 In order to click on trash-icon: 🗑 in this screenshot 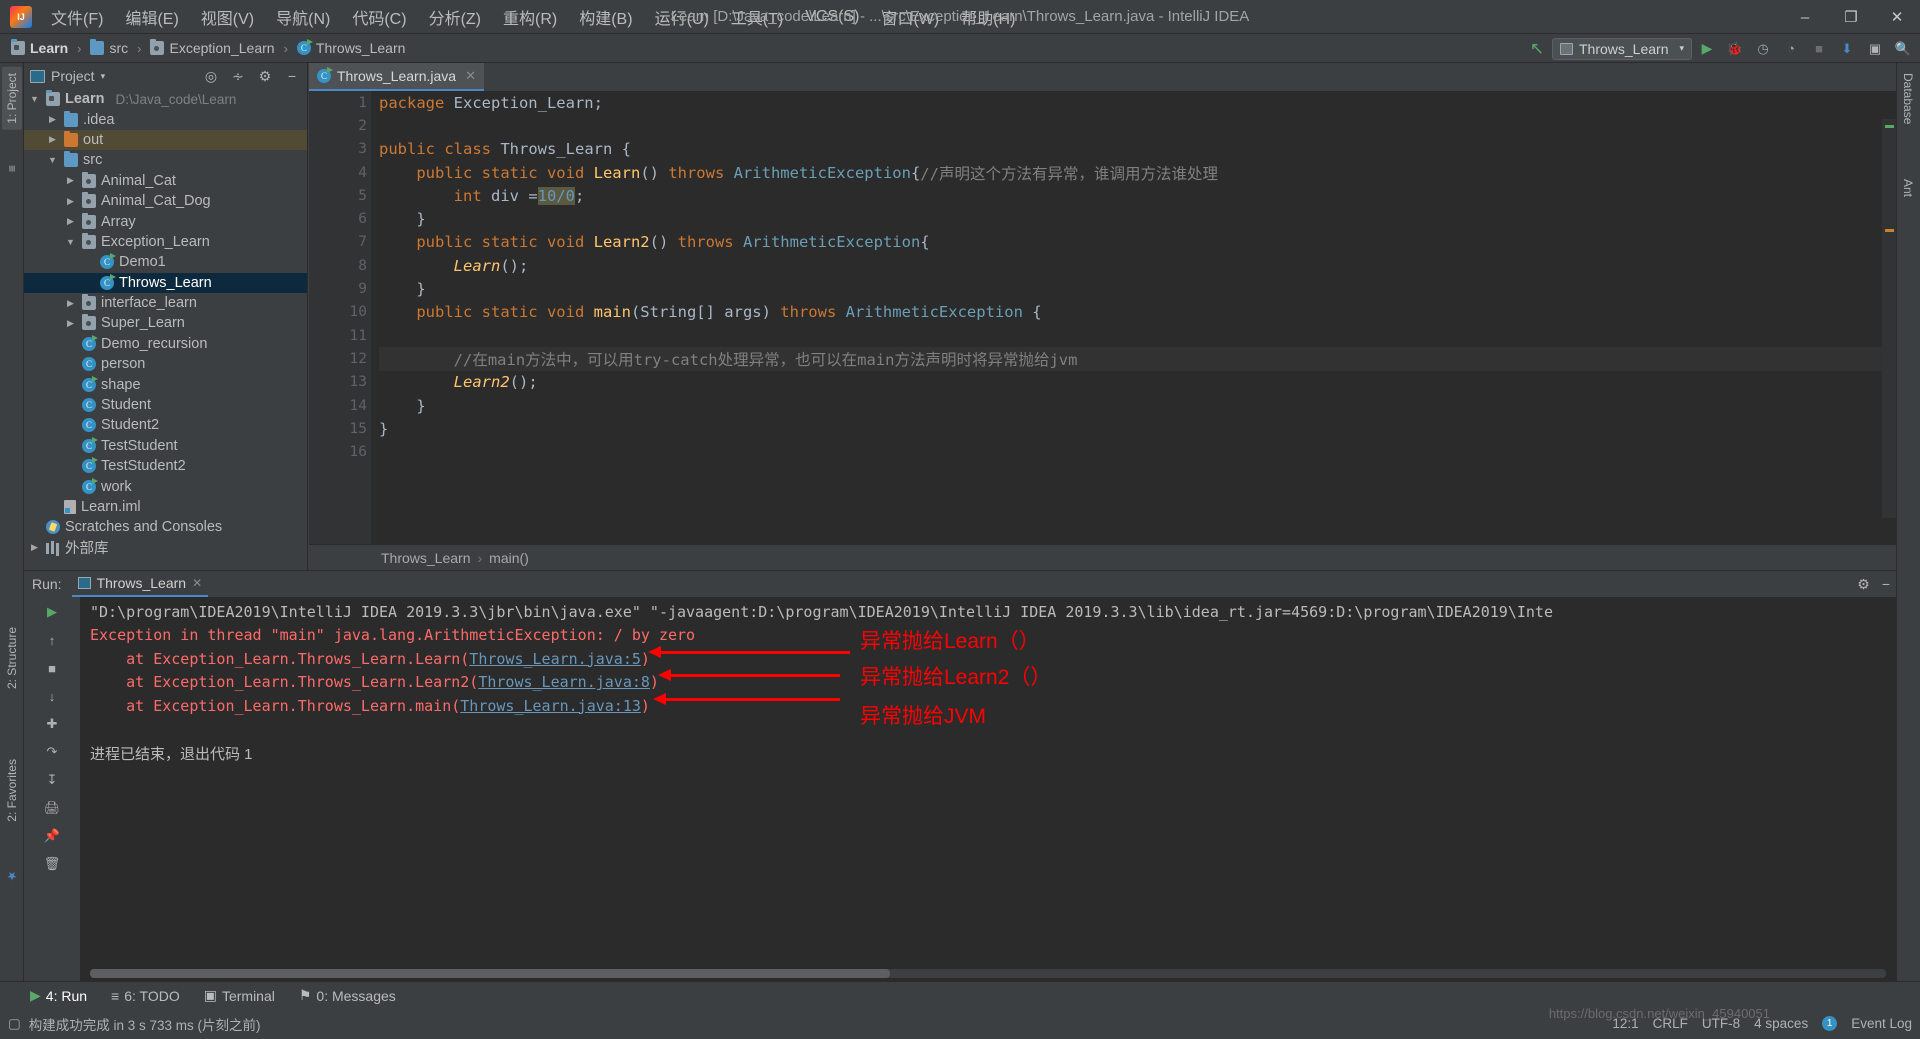, I will do `click(52, 864)`.